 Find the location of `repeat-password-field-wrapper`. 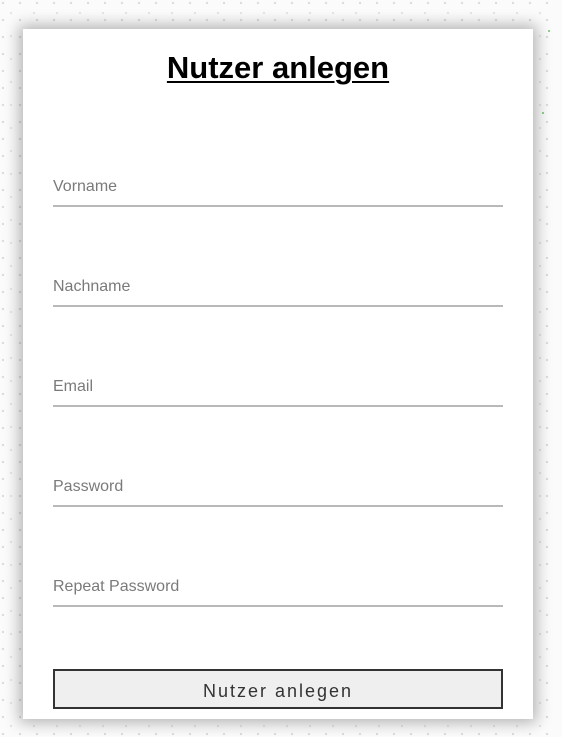

repeat-password-field-wrapper is located at coordinates (278, 588).